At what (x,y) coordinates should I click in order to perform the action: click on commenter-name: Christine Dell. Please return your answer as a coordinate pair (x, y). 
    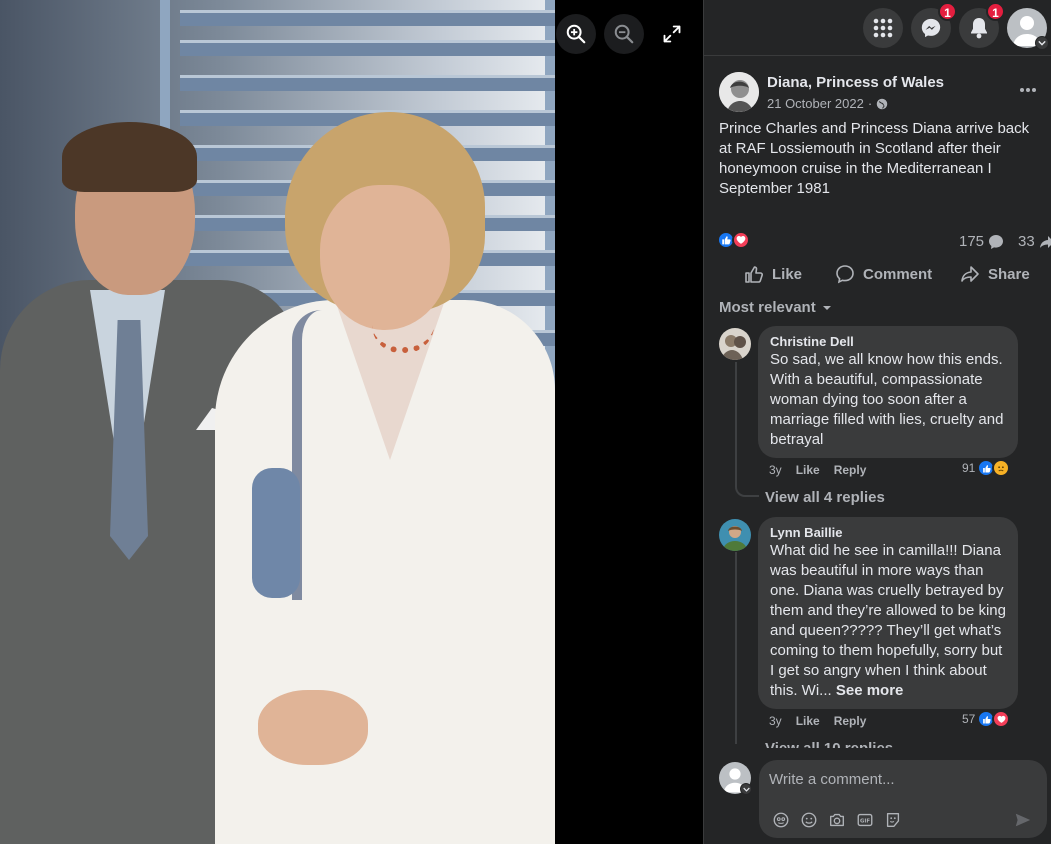
    Looking at the image, I should click on (888, 342).